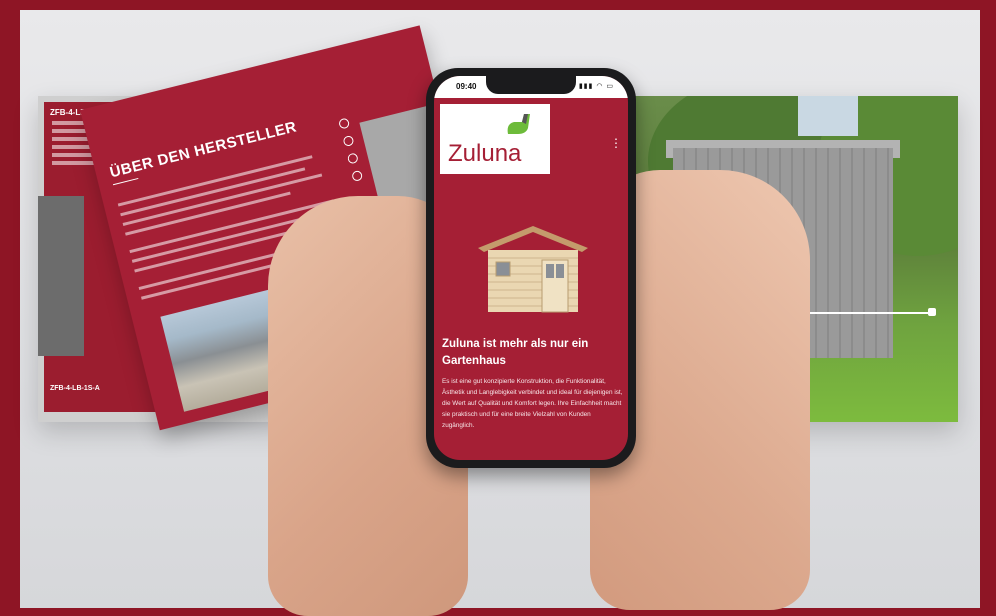 This screenshot has width=996, height=616. What do you see at coordinates (466, 86) in the screenshot?
I see `status-time: 09:40` at bounding box center [466, 86].